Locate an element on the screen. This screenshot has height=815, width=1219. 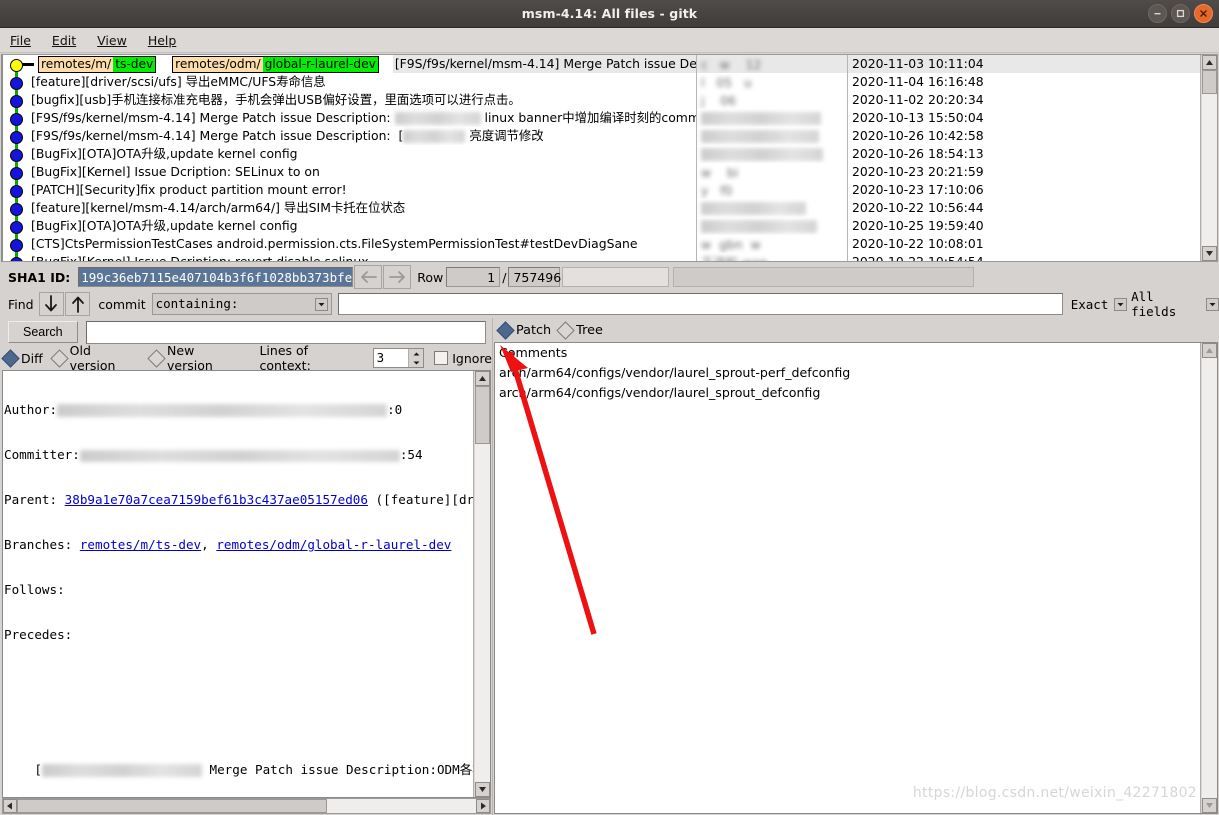
radio-diff: Diff is located at coordinates (22, 358).